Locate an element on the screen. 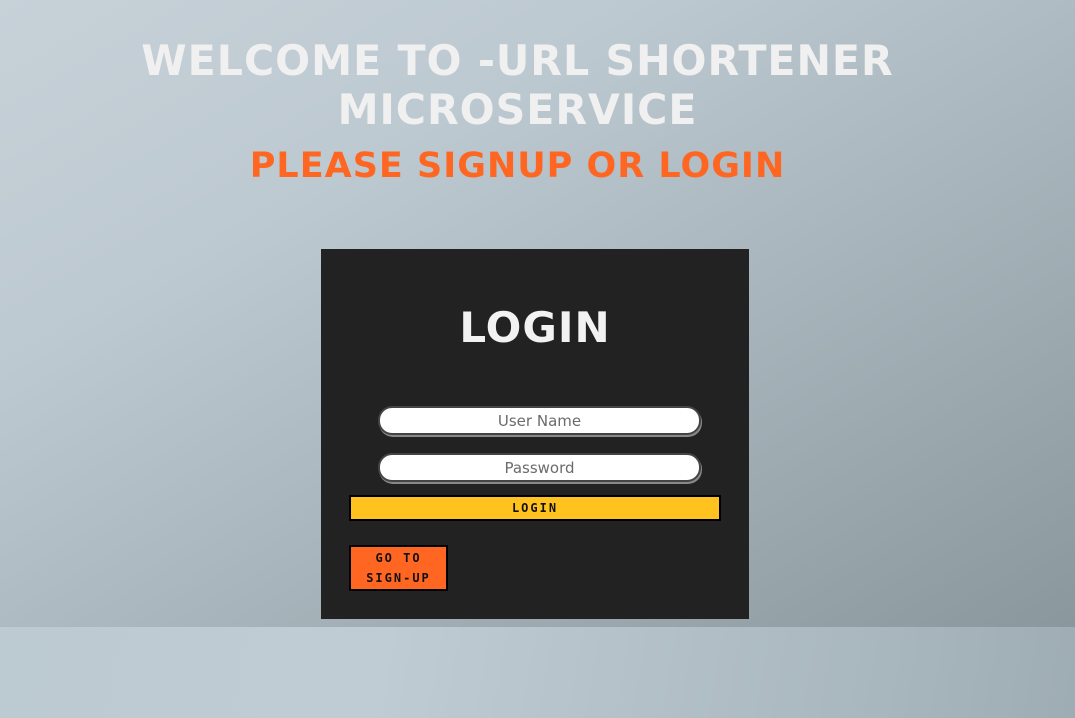  username-input is located at coordinates (539, 420).